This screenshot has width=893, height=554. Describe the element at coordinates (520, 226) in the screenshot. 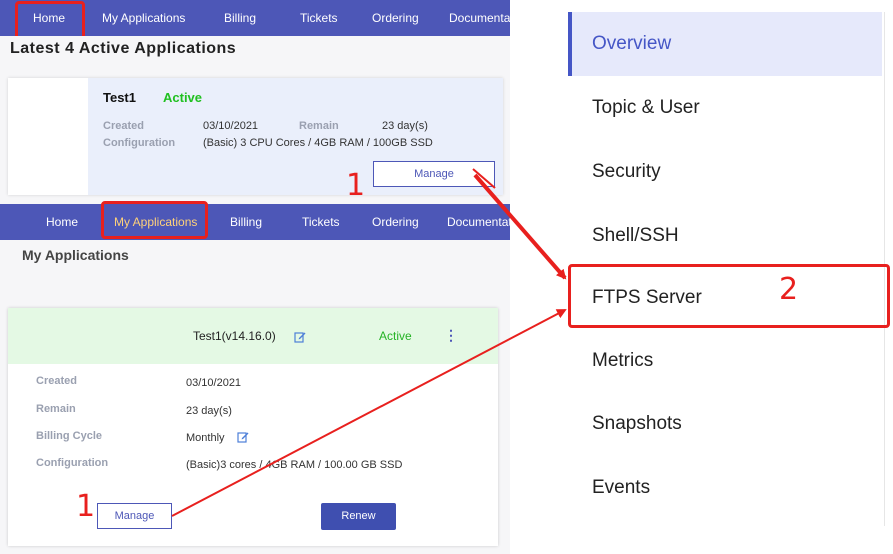

I see `arrow-top-to-ftps` at that location.